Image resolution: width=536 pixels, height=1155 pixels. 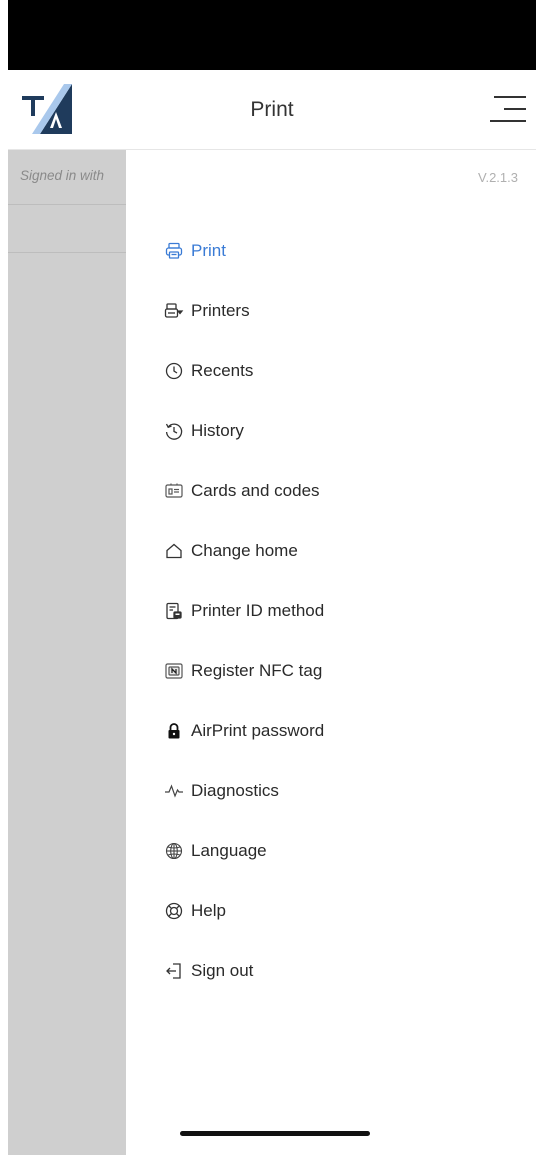 What do you see at coordinates (174, 431) in the screenshot?
I see `history-icon` at bounding box center [174, 431].